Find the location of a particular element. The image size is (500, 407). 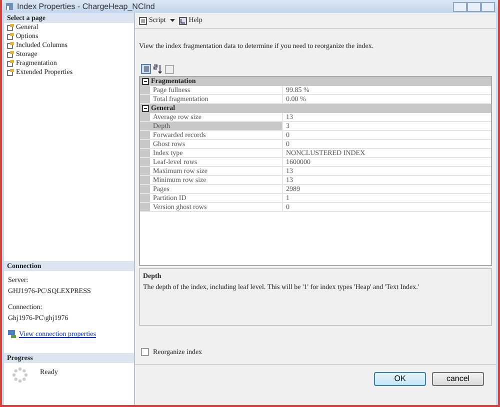

minimize-button is located at coordinates (460, 7).